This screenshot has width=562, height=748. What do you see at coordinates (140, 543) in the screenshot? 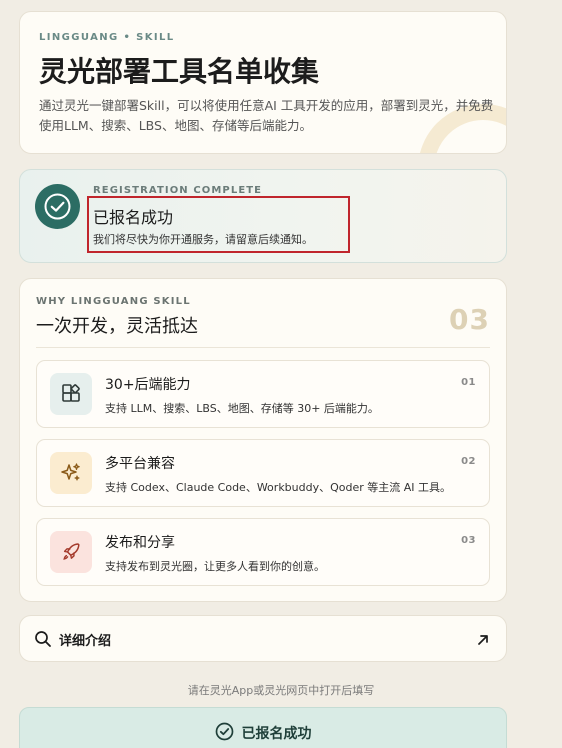
I see `feature-title: 发布和分享` at bounding box center [140, 543].